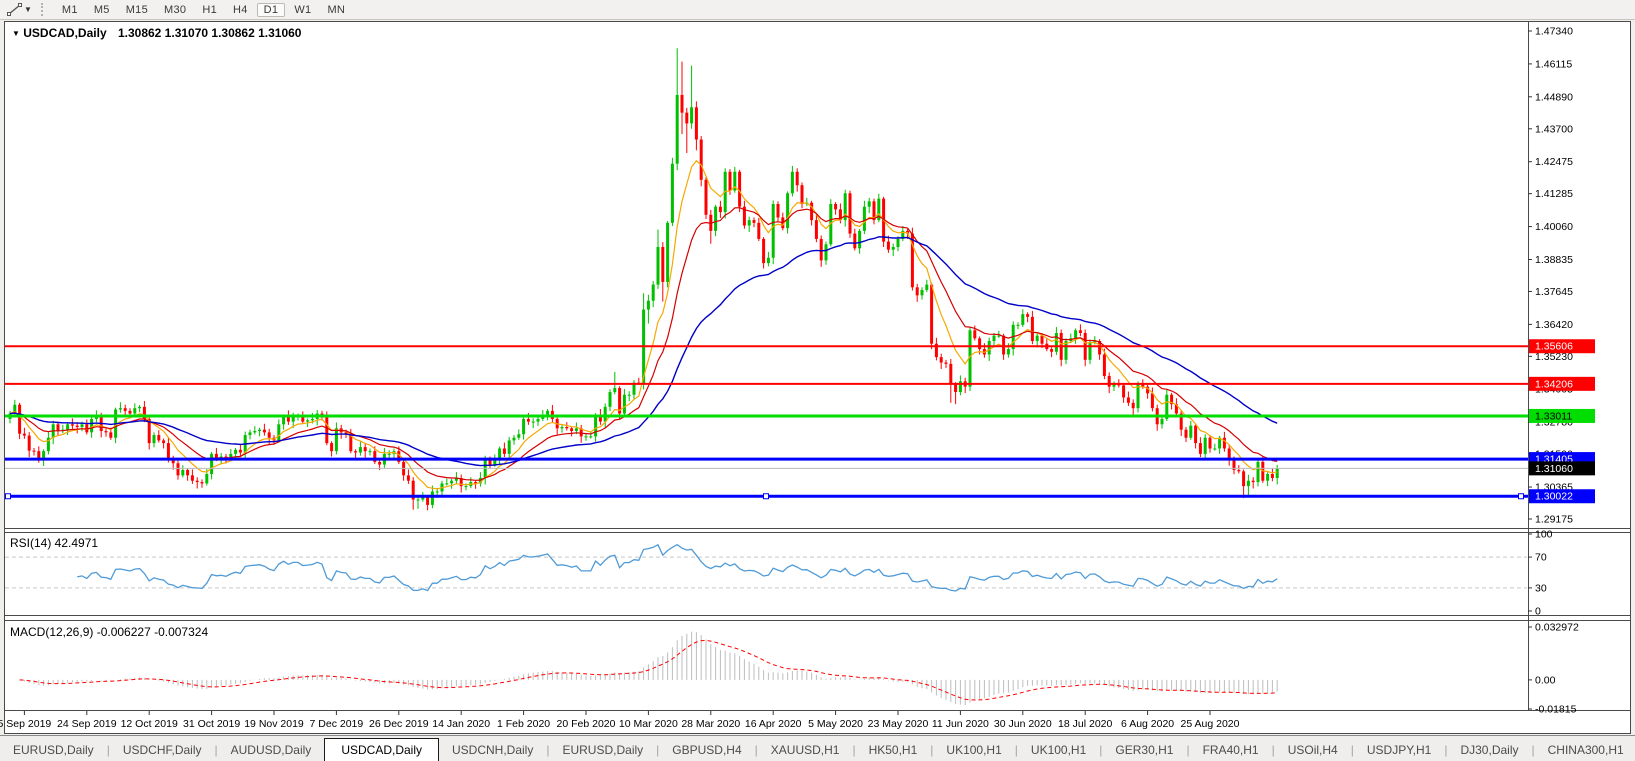  Describe the element at coordinates (706, 750) in the screenshot. I see `tab-gbpusd-h4: GBPUSD,H4` at that location.